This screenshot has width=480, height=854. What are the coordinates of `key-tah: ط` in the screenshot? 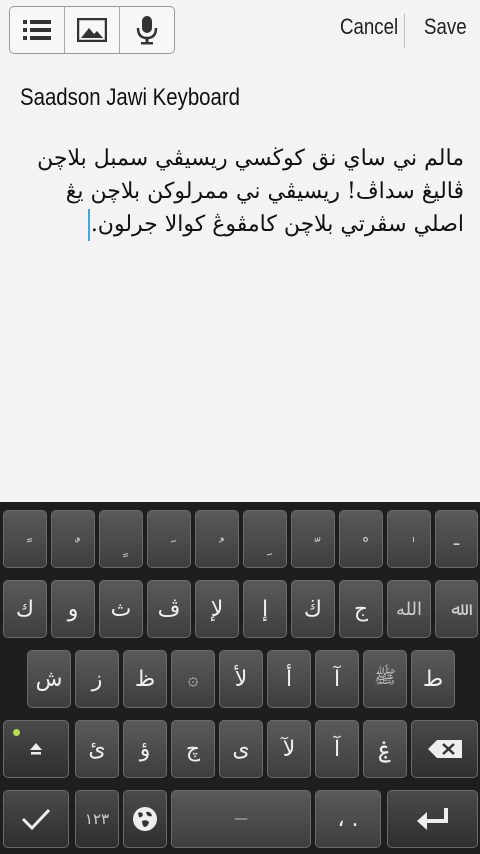 It's located at (433, 679).